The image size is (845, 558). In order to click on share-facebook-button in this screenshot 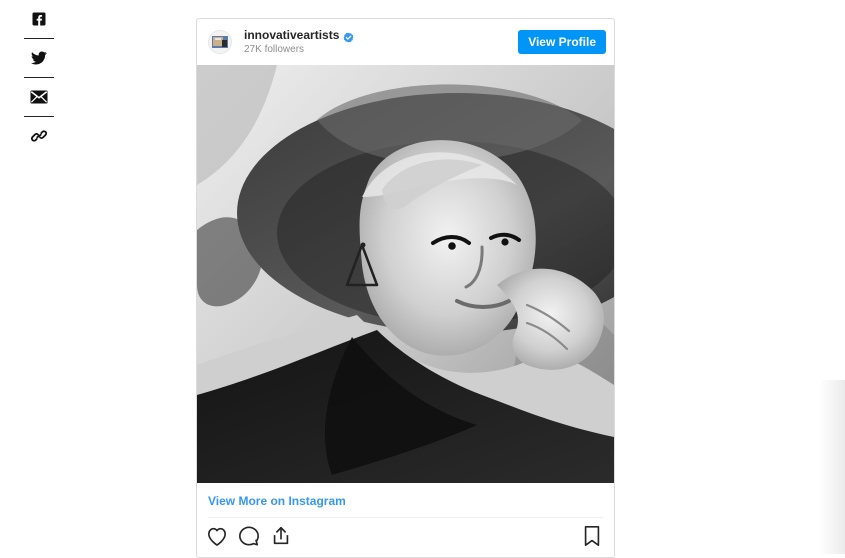, I will do `click(39, 19)`.